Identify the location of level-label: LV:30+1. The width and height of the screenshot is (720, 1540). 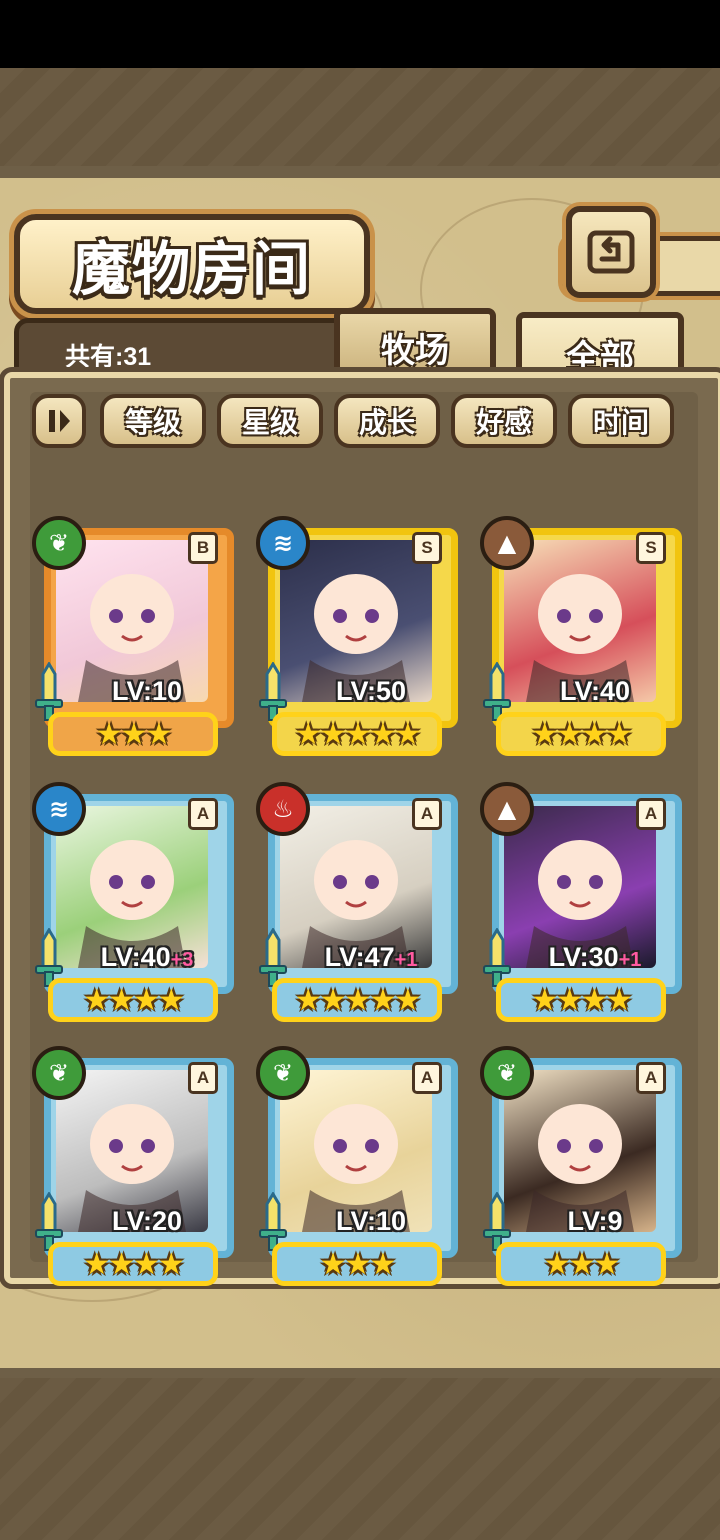
(595, 957).